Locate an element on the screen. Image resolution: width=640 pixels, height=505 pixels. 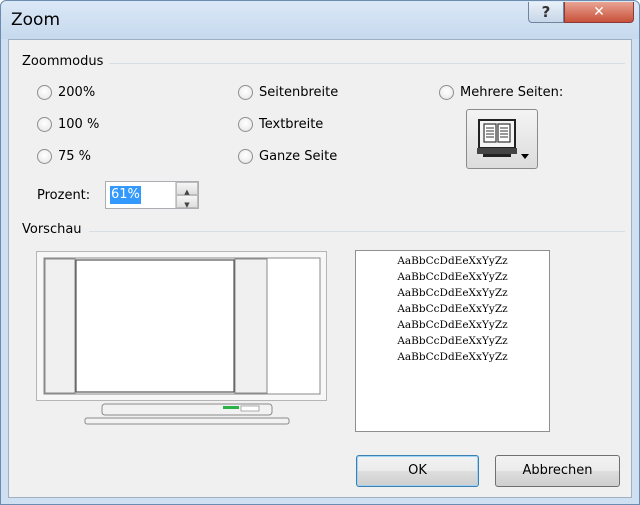
vorschau-group-label: Vorschau is located at coordinates (52, 229).